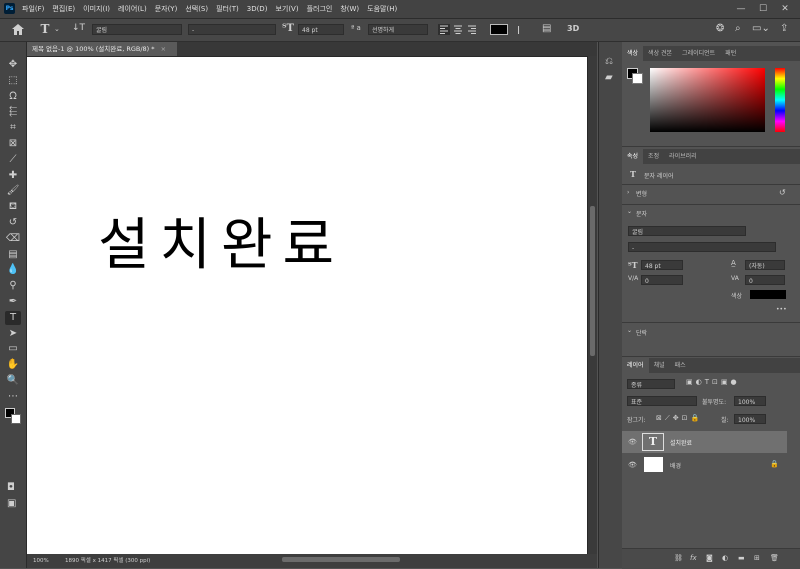 Image resolution: width=800 pixels, height=569 pixels. I want to click on horizontal-scroll-thumb, so click(341, 559).